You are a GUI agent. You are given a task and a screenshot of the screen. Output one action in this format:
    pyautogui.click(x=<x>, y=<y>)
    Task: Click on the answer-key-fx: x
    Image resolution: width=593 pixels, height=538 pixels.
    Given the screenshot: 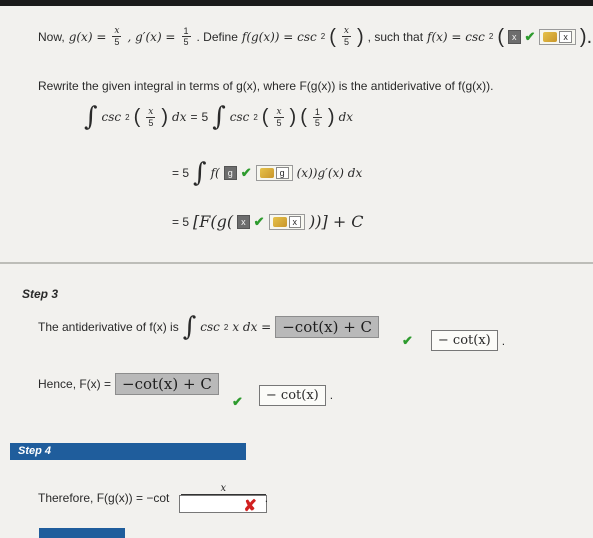 What is the action you would take?
    pyautogui.click(x=557, y=36)
    